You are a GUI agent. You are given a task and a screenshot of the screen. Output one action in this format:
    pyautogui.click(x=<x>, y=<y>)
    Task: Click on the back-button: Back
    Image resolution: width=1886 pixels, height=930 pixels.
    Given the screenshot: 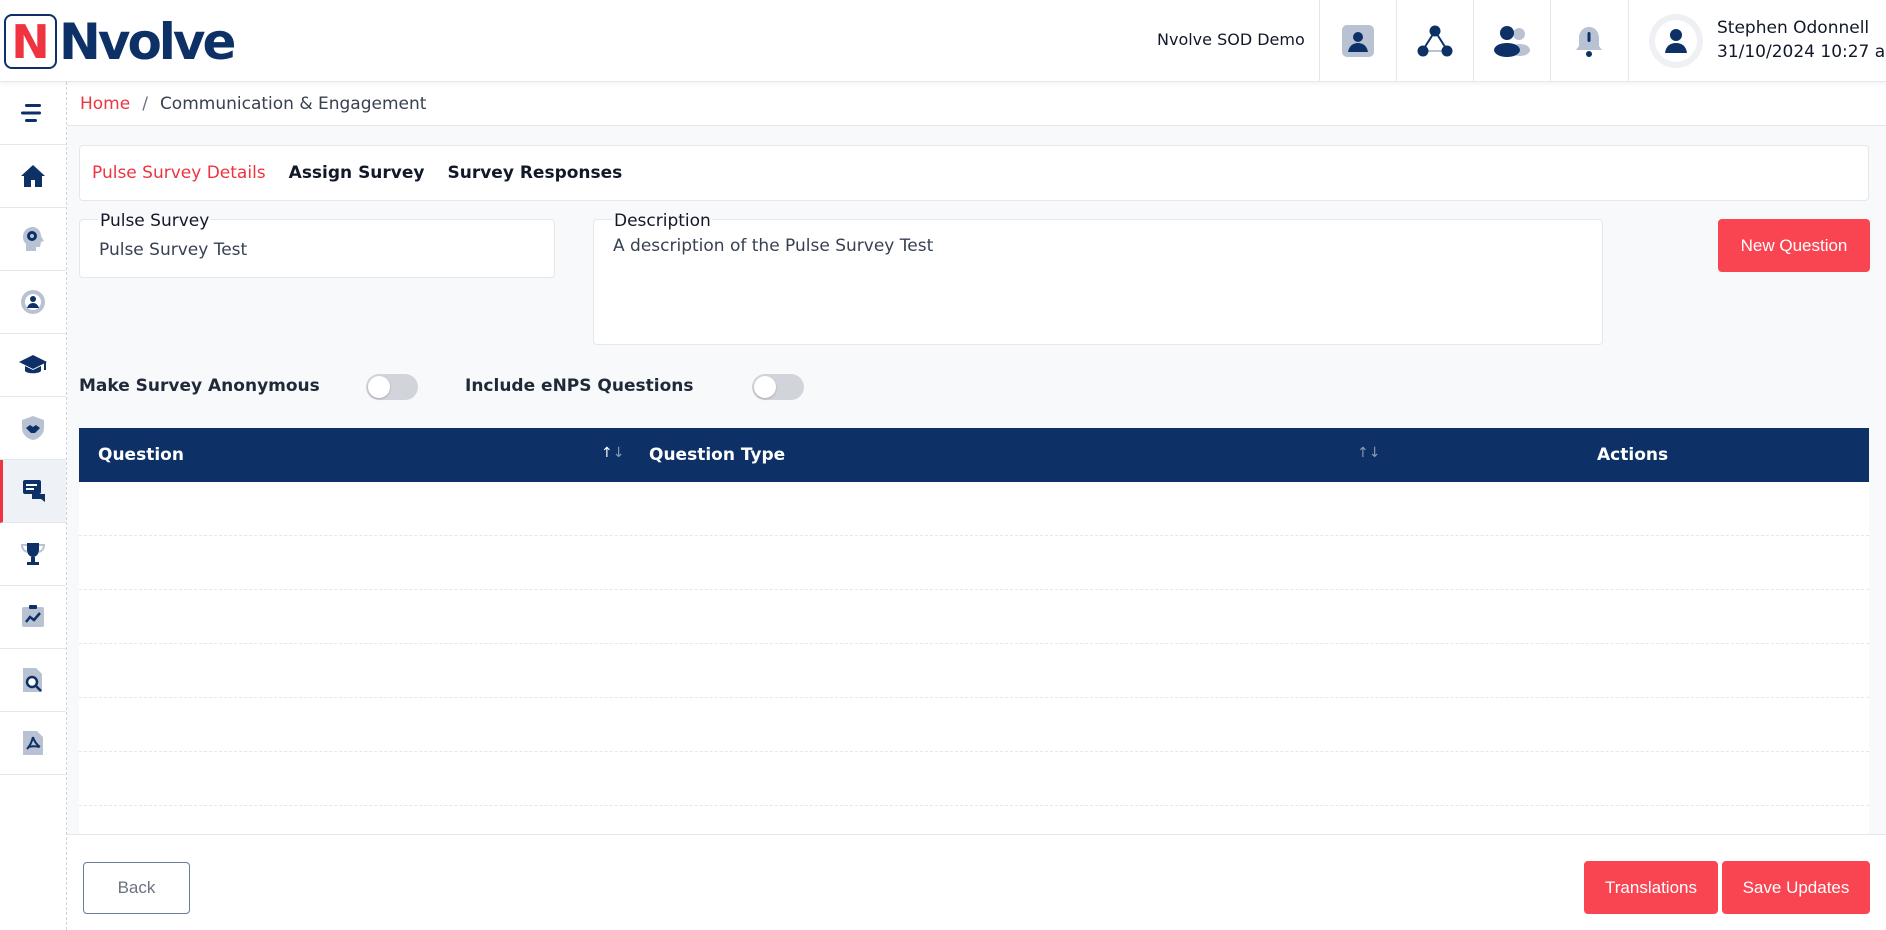 What is the action you would take?
    pyautogui.click(x=136, y=888)
    